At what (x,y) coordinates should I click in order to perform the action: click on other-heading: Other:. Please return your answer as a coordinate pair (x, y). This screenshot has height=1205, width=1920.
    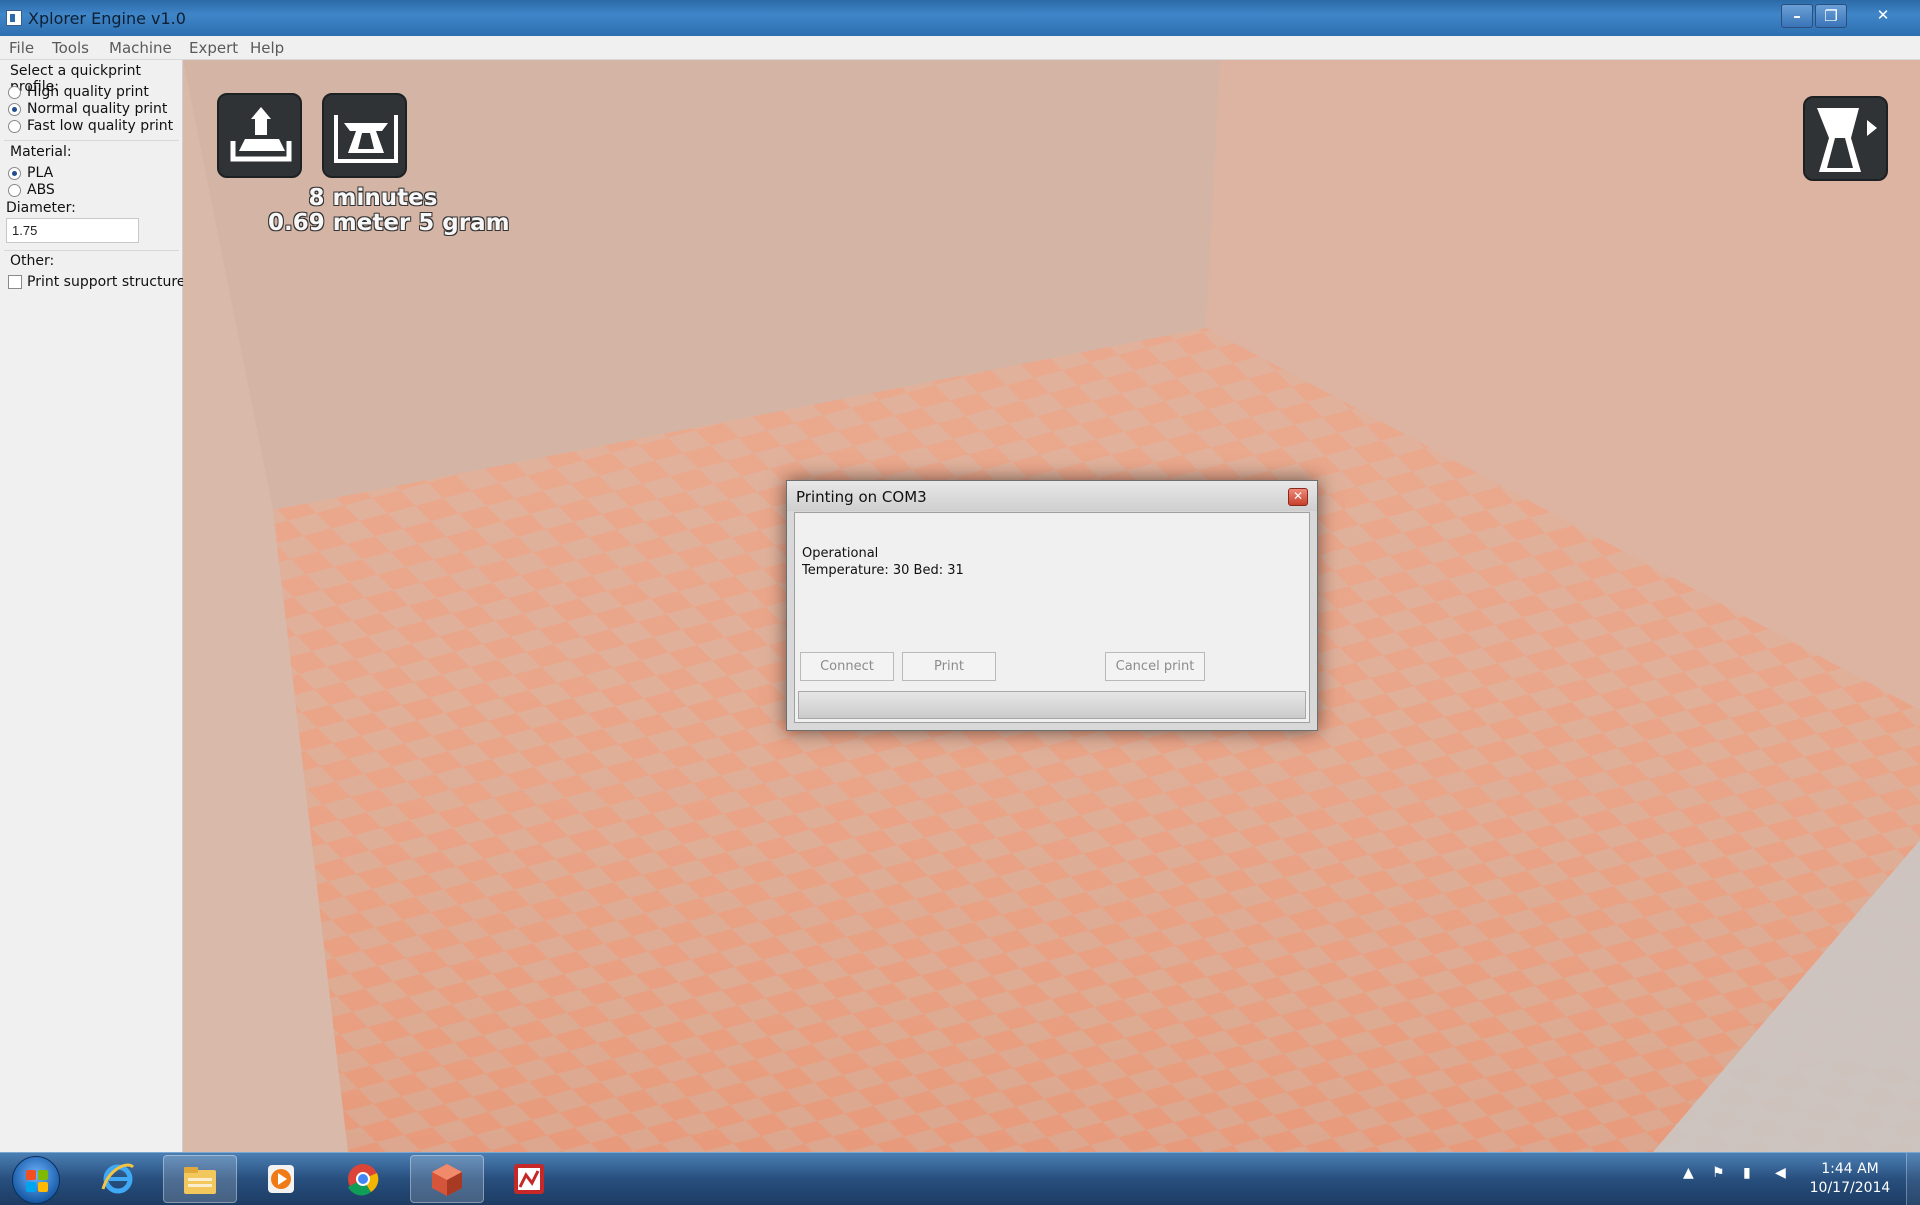
    Looking at the image, I should click on (32, 261).